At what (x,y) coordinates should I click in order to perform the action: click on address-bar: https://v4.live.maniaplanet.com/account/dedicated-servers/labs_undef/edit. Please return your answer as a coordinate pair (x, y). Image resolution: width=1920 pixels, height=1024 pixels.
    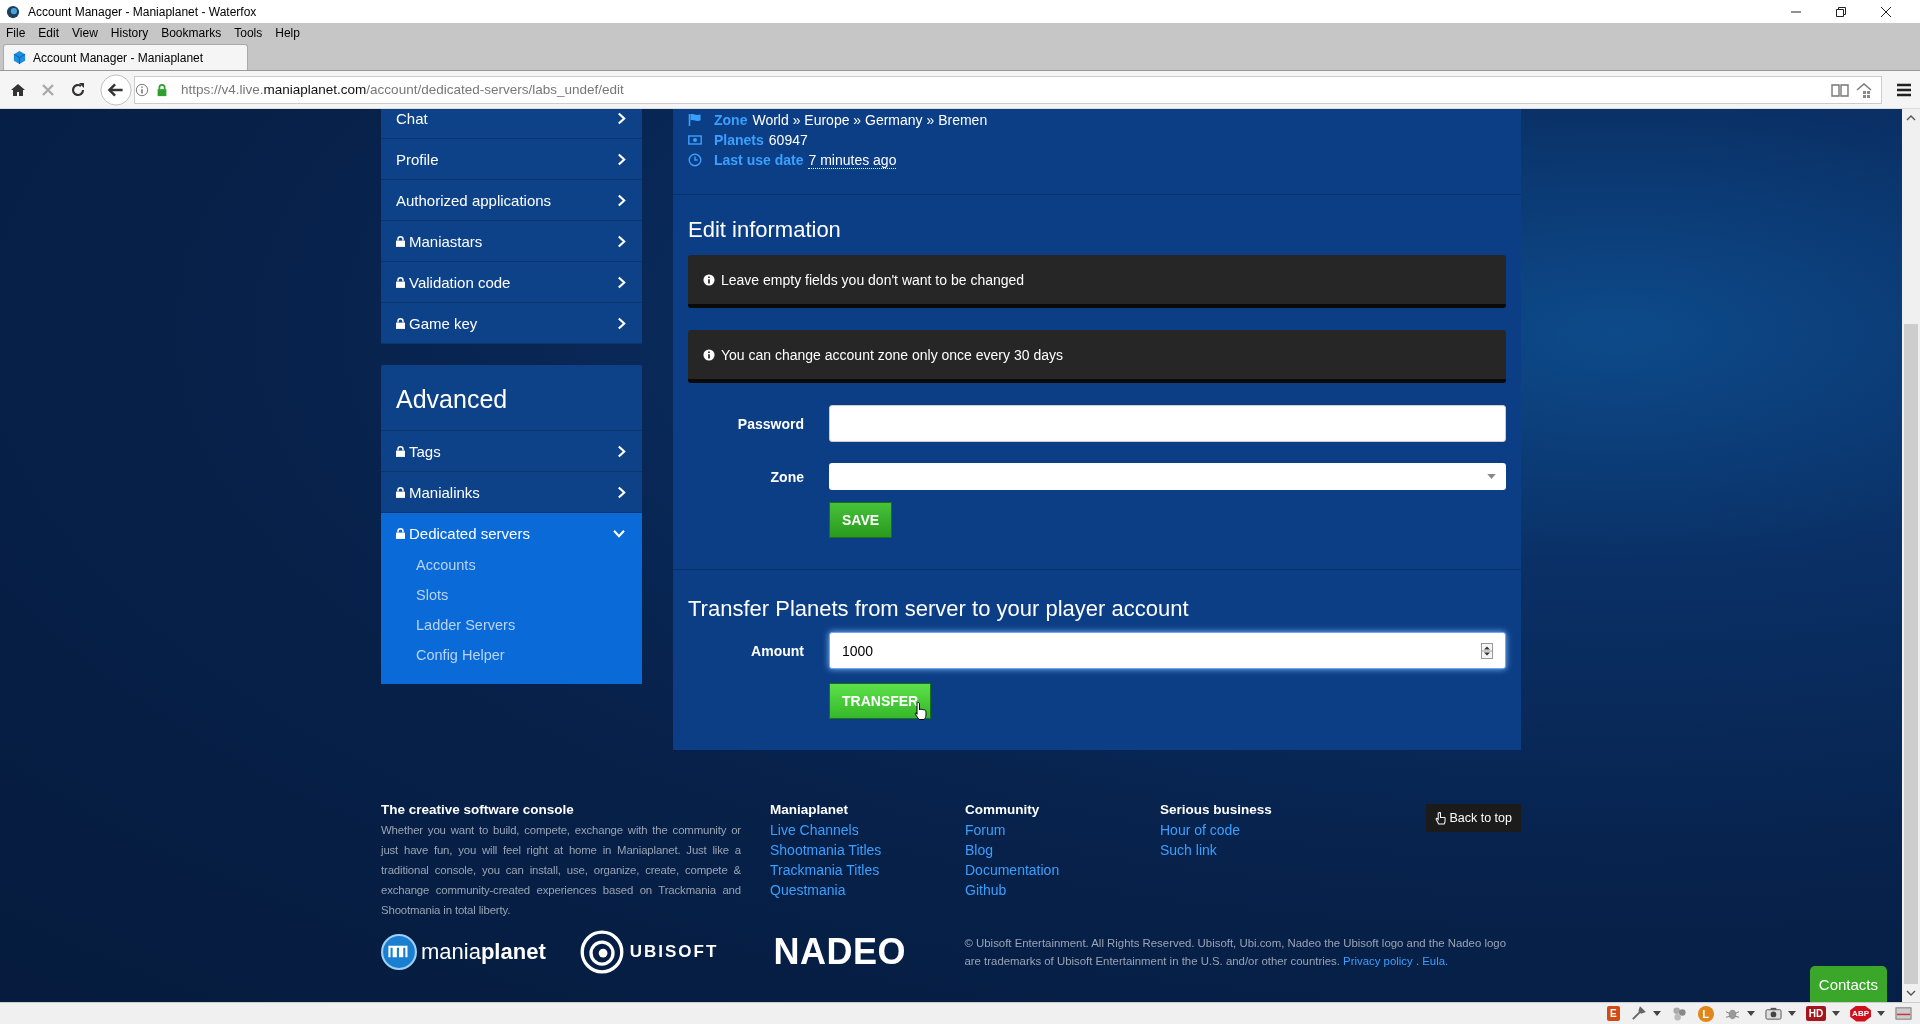
    Looking at the image, I should click on (1008, 89).